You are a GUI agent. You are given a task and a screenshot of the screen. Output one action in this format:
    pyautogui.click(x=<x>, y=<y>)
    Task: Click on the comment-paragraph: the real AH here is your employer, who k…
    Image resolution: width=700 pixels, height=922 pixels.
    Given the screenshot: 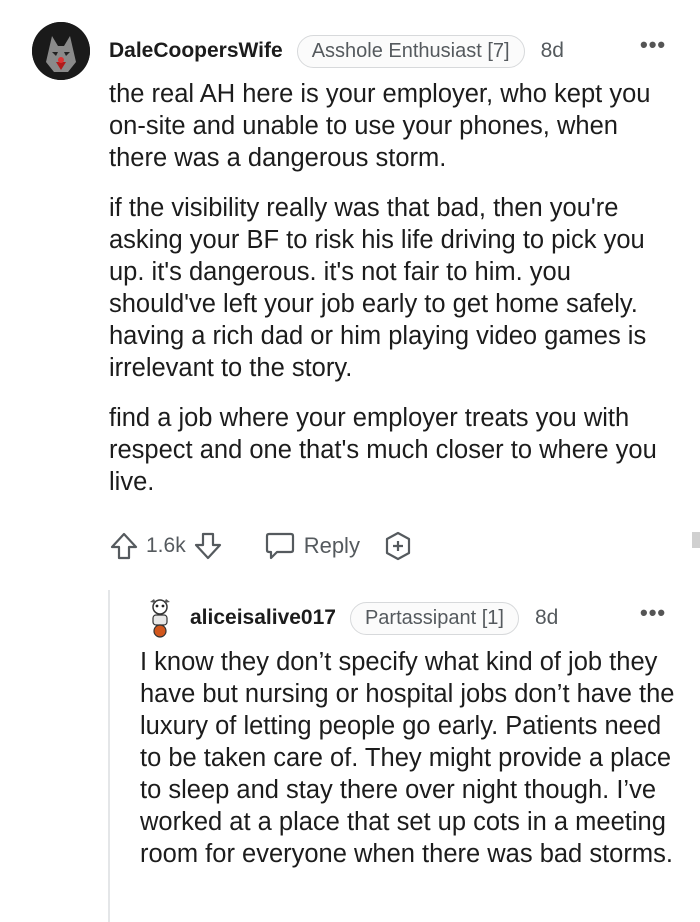 What is the action you would take?
    pyautogui.click(x=380, y=126)
    